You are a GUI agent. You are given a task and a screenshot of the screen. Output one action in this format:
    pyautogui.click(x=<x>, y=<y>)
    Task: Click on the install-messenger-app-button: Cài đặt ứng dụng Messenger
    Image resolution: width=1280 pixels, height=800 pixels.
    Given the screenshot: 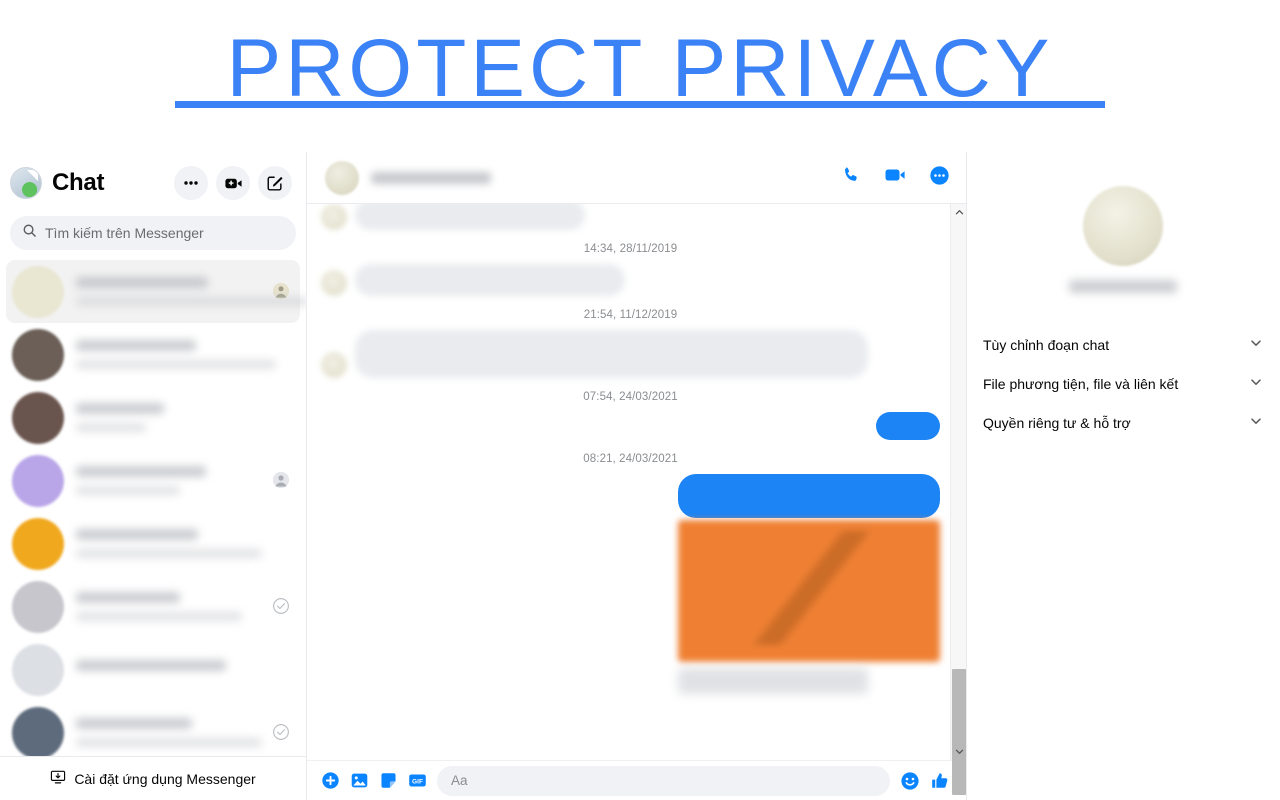 What is the action you would take?
    pyautogui.click(x=153, y=778)
    